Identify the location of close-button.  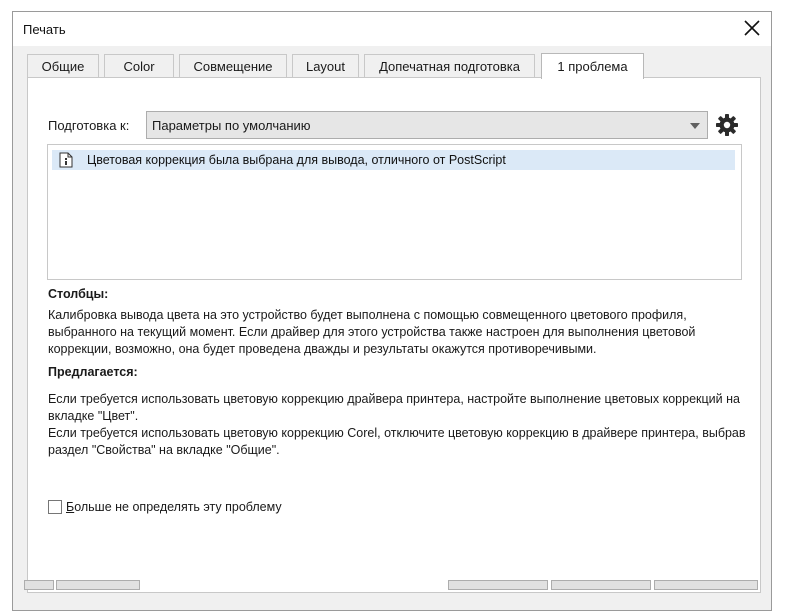
(752, 28).